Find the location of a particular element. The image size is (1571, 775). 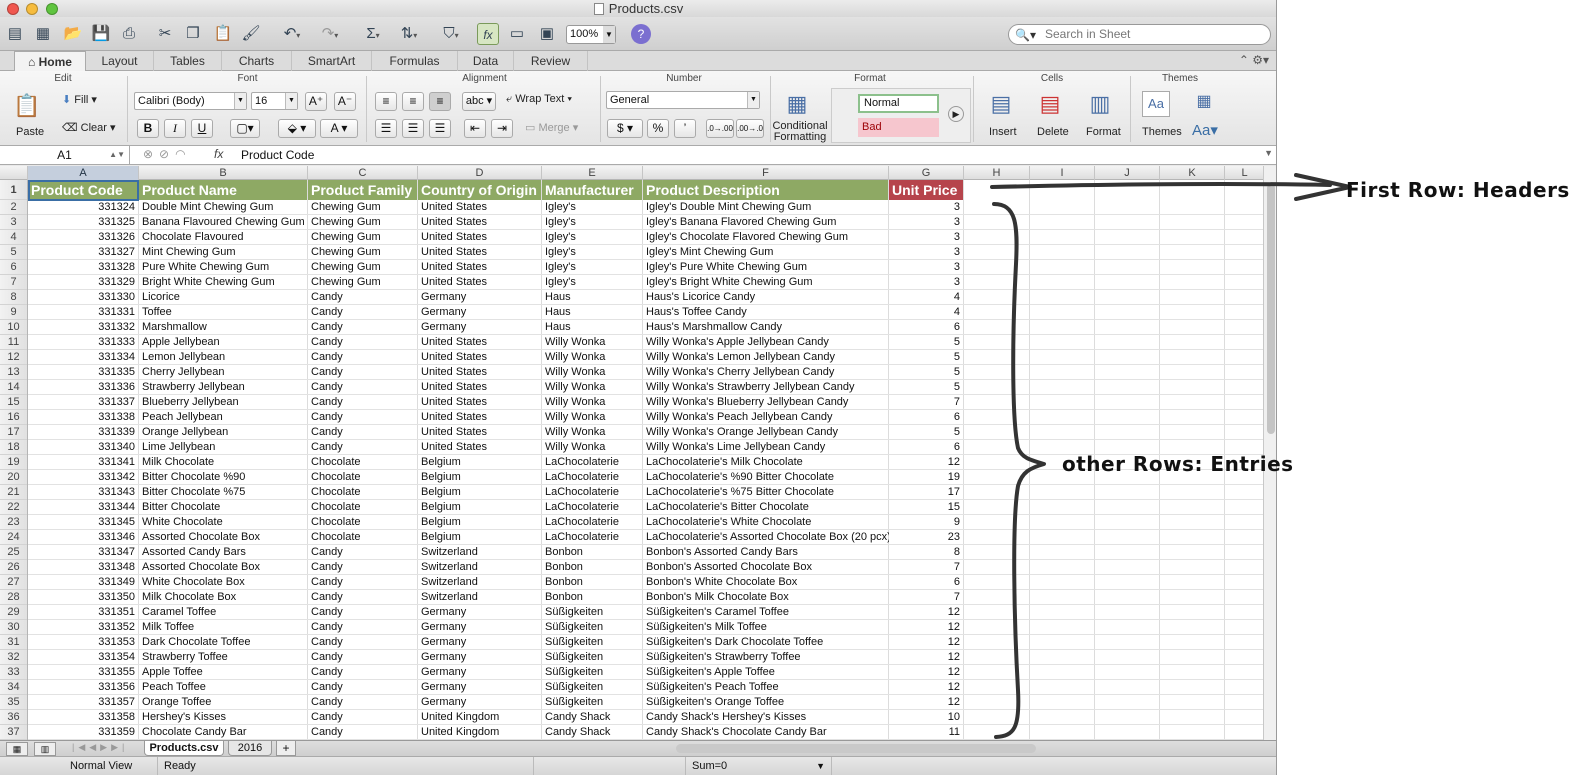

cell: Igley's Banana Flavored Chewing Gum is located at coordinates (766, 222).